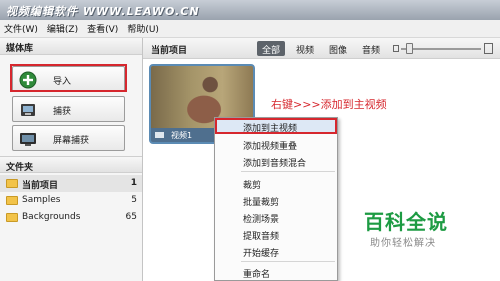  I want to click on zoom-out-icon, so click(396, 48).